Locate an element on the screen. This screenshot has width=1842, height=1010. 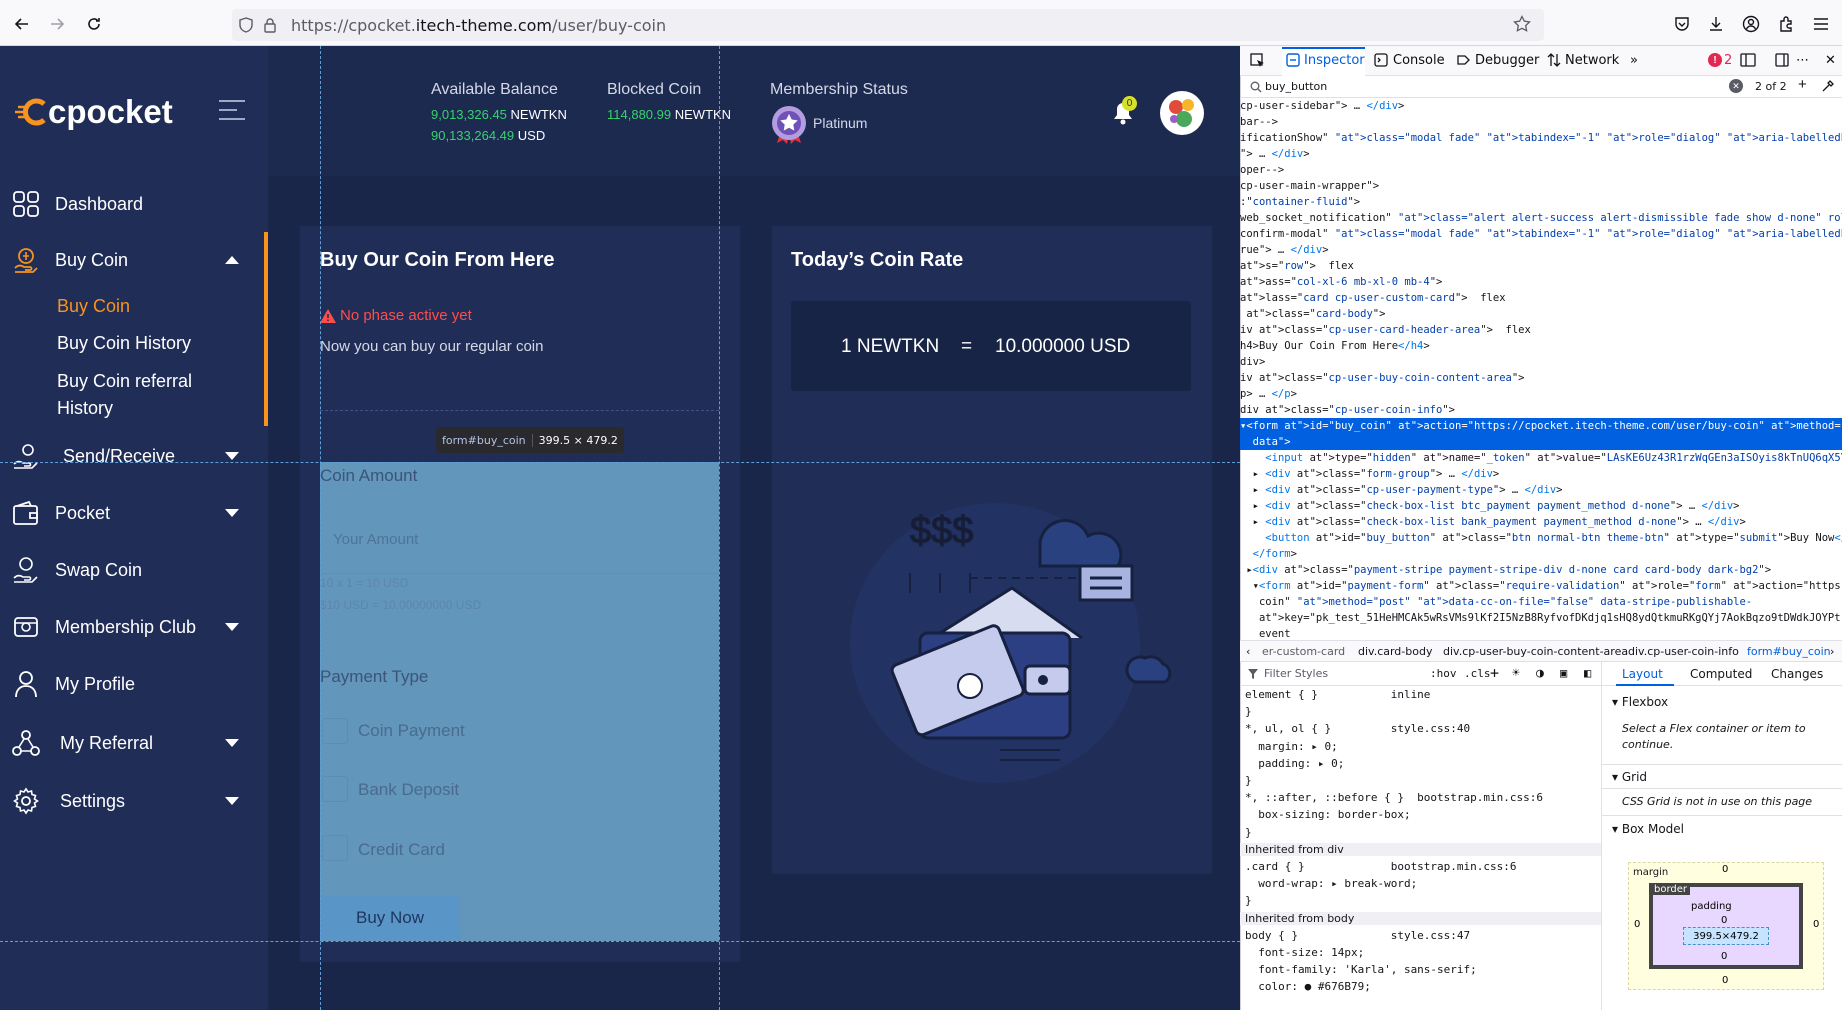
sidebar-subitem-buy-coin: Buy Coin is located at coordinates (93, 306).